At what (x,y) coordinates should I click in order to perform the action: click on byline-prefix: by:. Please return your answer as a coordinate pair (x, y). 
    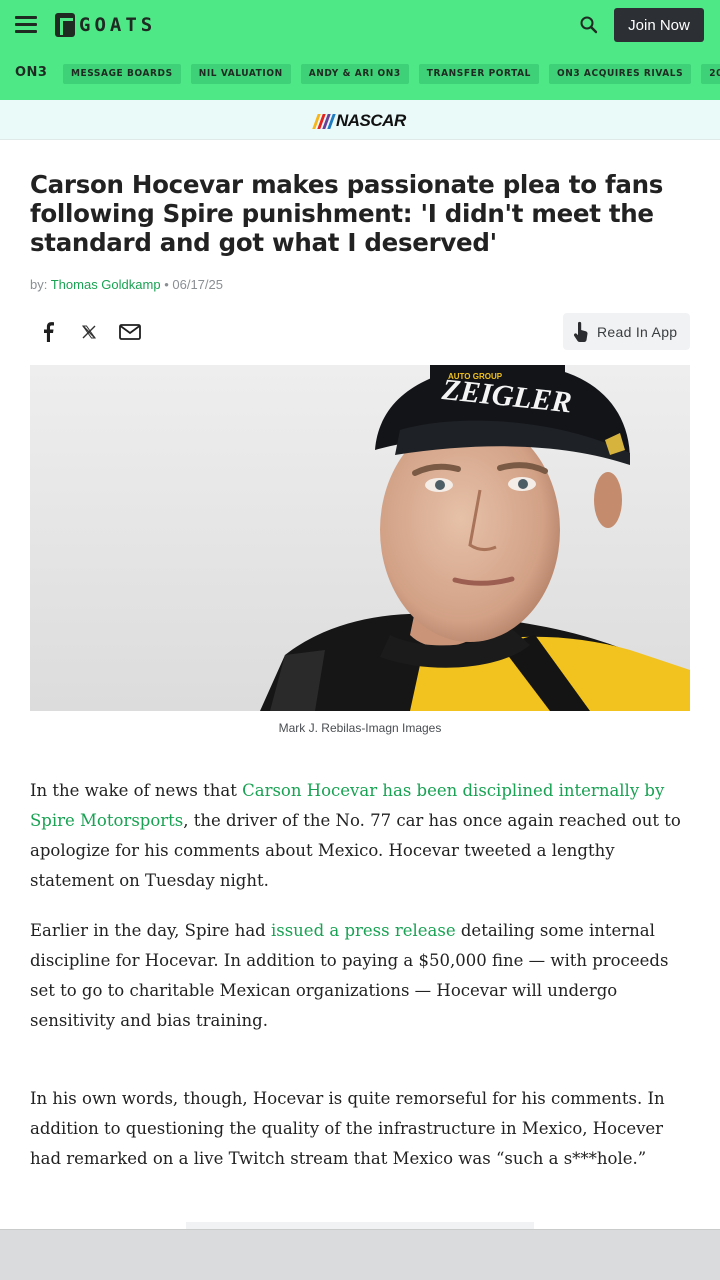
    Looking at the image, I should click on (39, 284).